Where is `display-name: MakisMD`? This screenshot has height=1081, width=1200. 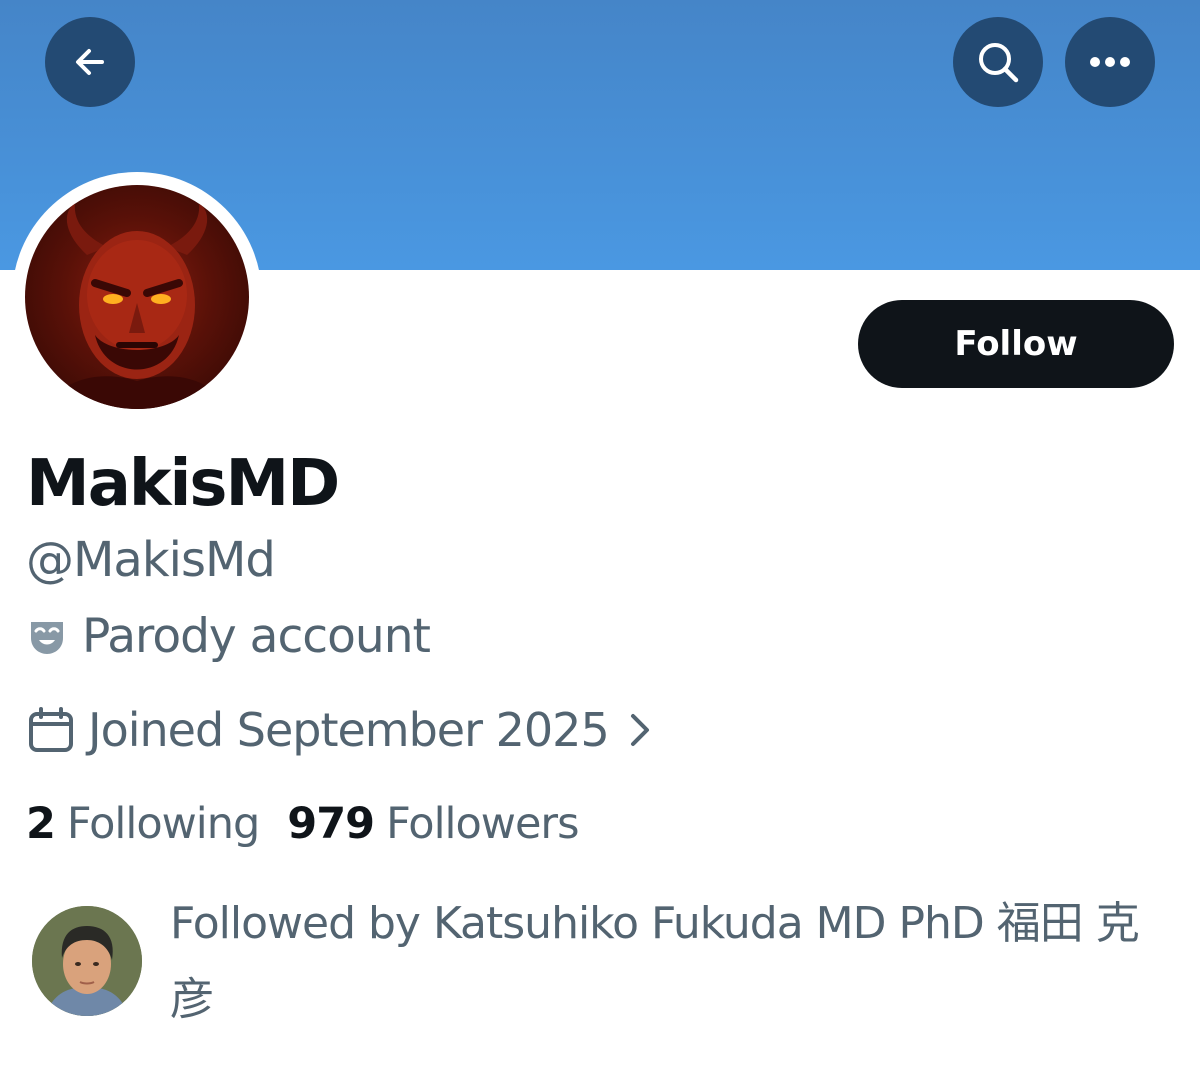 display-name: MakisMD is located at coordinates (183, 484).